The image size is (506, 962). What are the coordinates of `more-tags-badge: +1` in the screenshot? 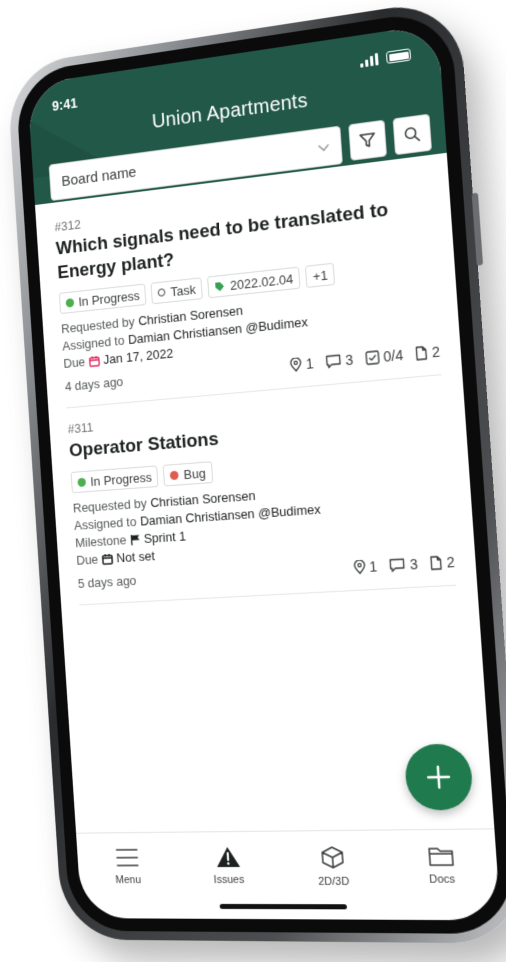 It's located at (320, 275).